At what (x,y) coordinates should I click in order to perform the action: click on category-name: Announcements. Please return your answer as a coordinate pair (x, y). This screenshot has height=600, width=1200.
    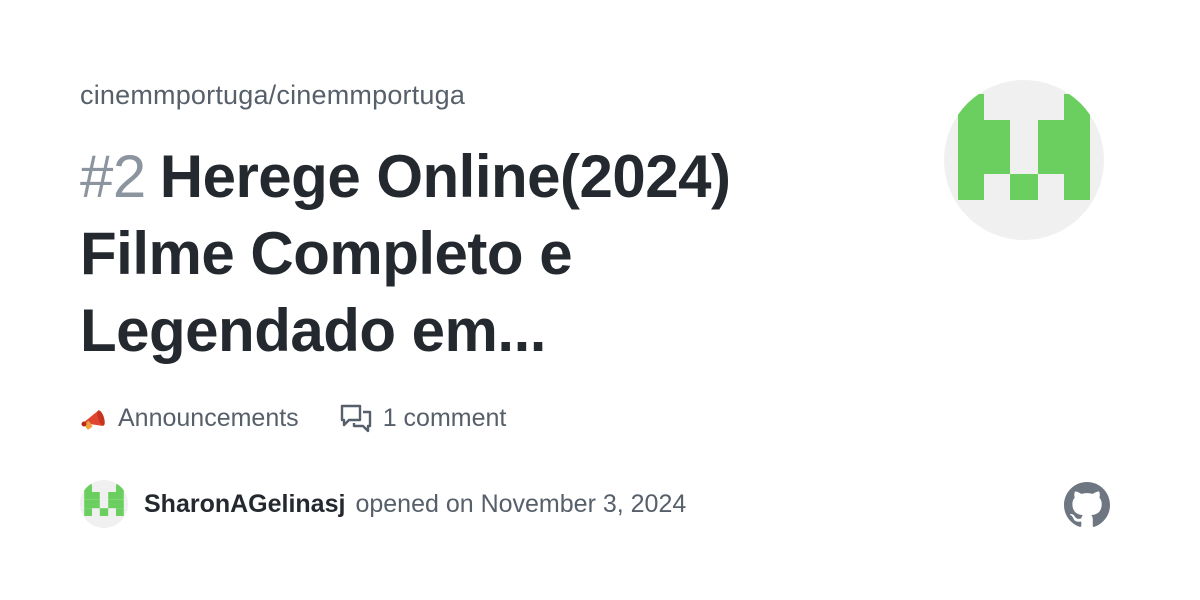
    Looking at the image, I should click on (208, 417).